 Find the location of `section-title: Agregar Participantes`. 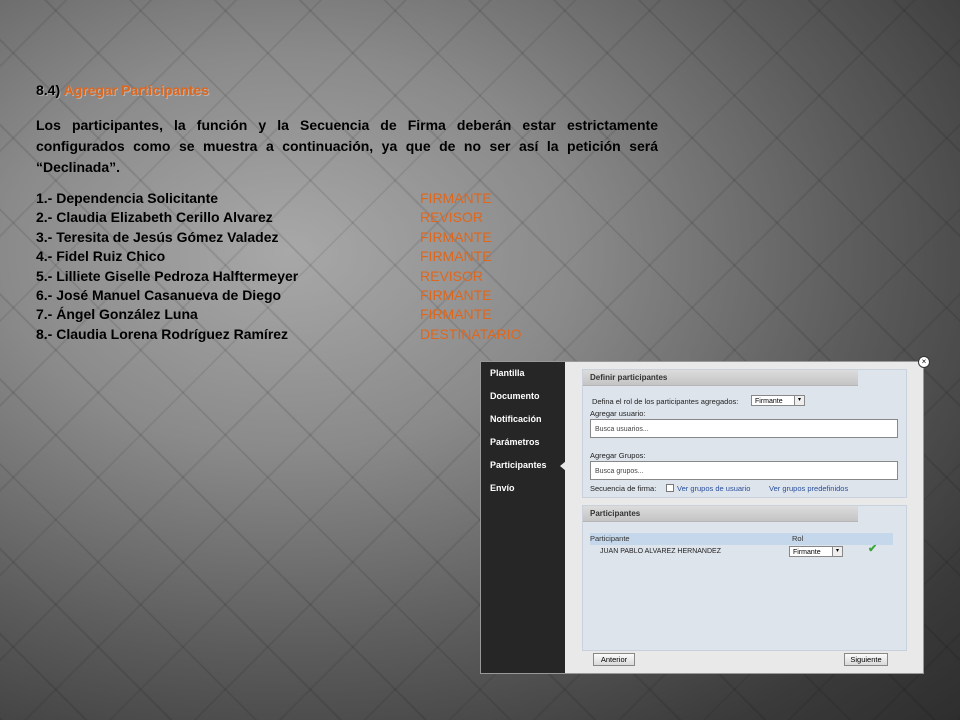

section-title: Agregar Participantes is located at coordinates (136, 90).